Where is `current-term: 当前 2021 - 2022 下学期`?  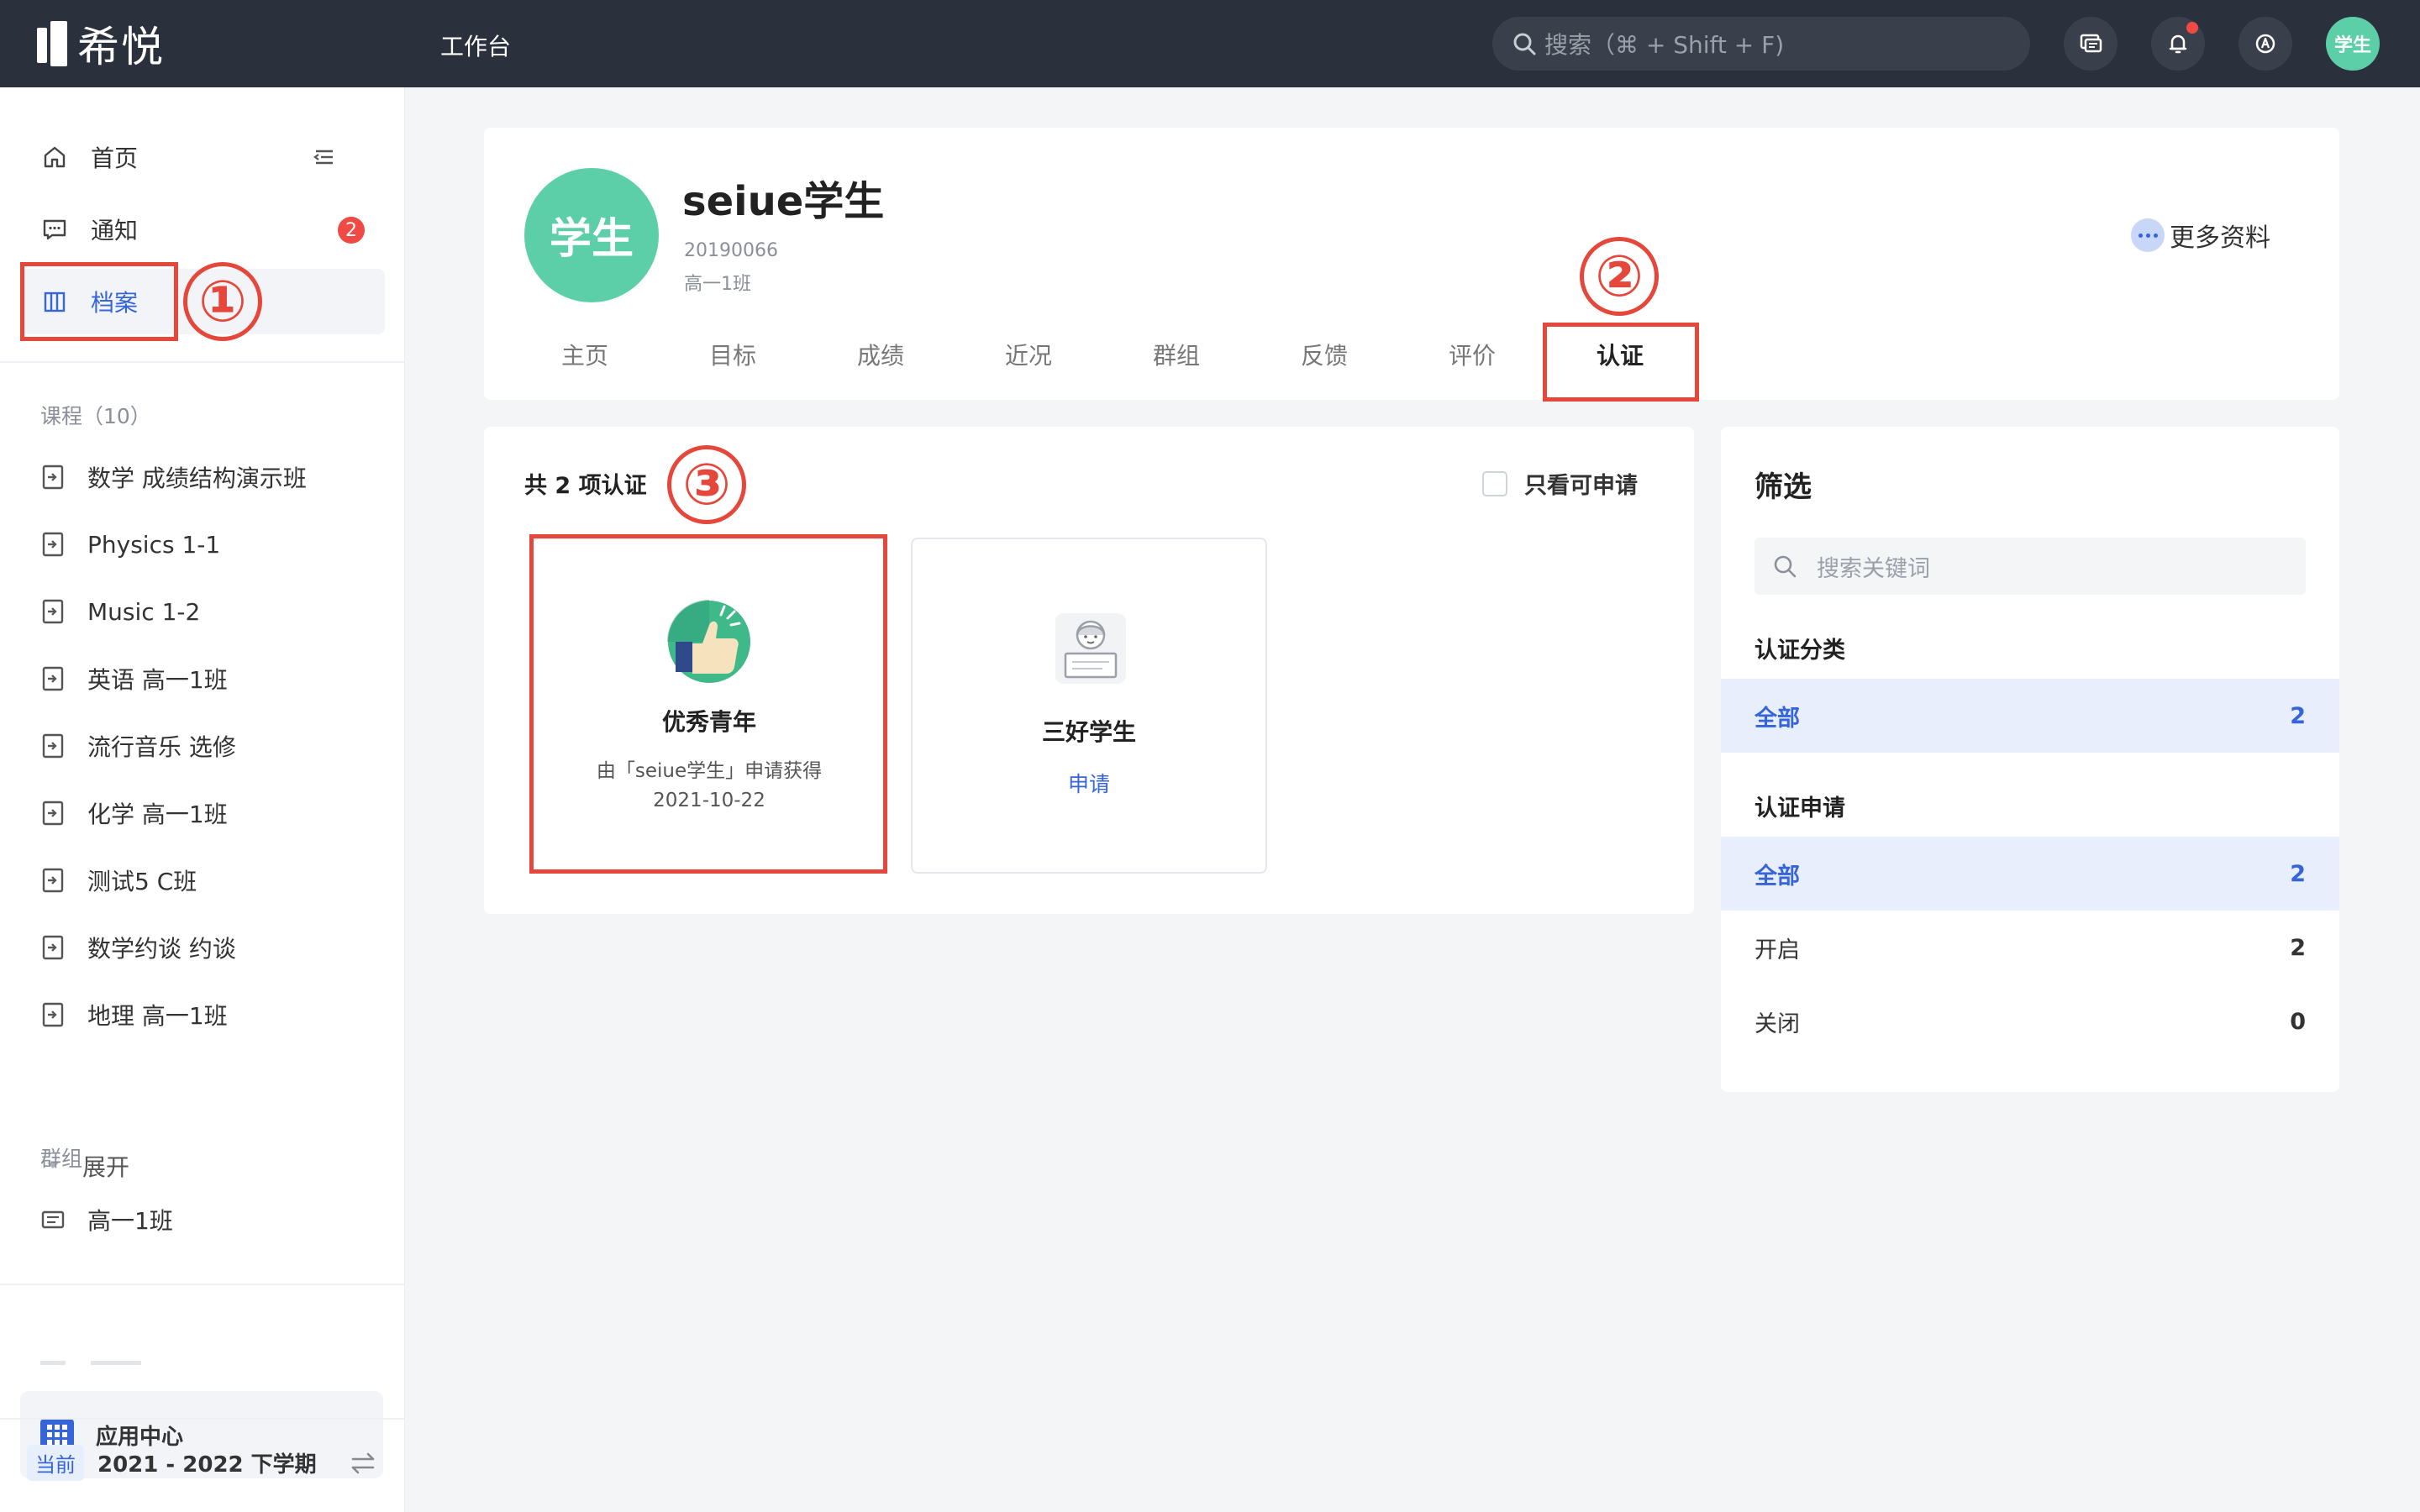
current-term: 当前 2021 - 2022 下学期 is located at coordinates (172, 1463).